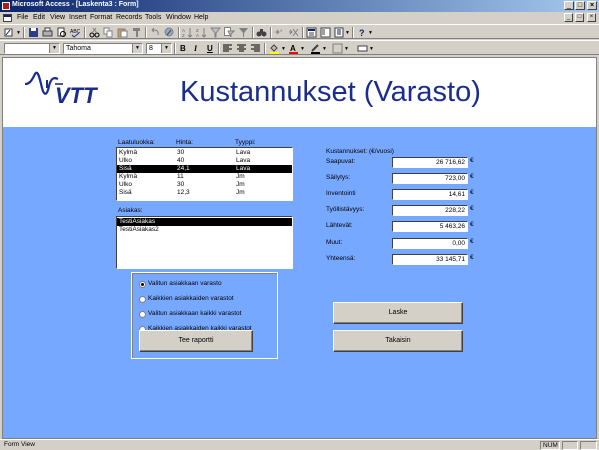  What do you see at coordinates (195, 48) in the screenshot?
I see `italic-button: I` at bounding box center [195, 48].